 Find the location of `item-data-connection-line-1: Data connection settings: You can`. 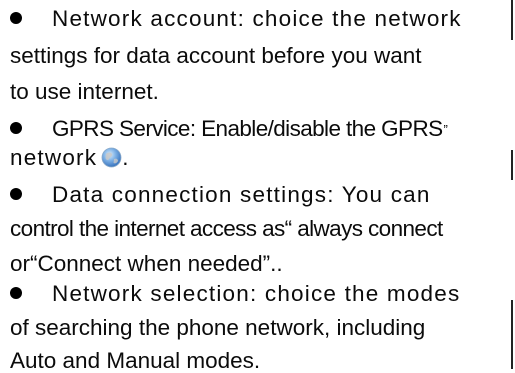

item-data-connection-line-1: Data connection settings: You can is located at coordinates (220, 194).